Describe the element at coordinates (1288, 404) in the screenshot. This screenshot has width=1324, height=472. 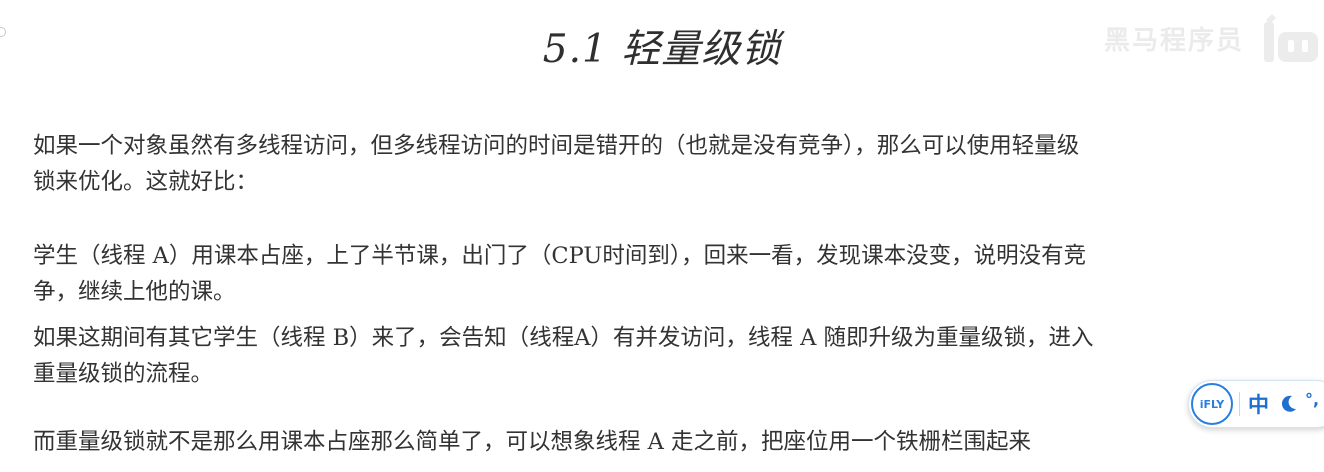
I see `moon-icon` at that location.